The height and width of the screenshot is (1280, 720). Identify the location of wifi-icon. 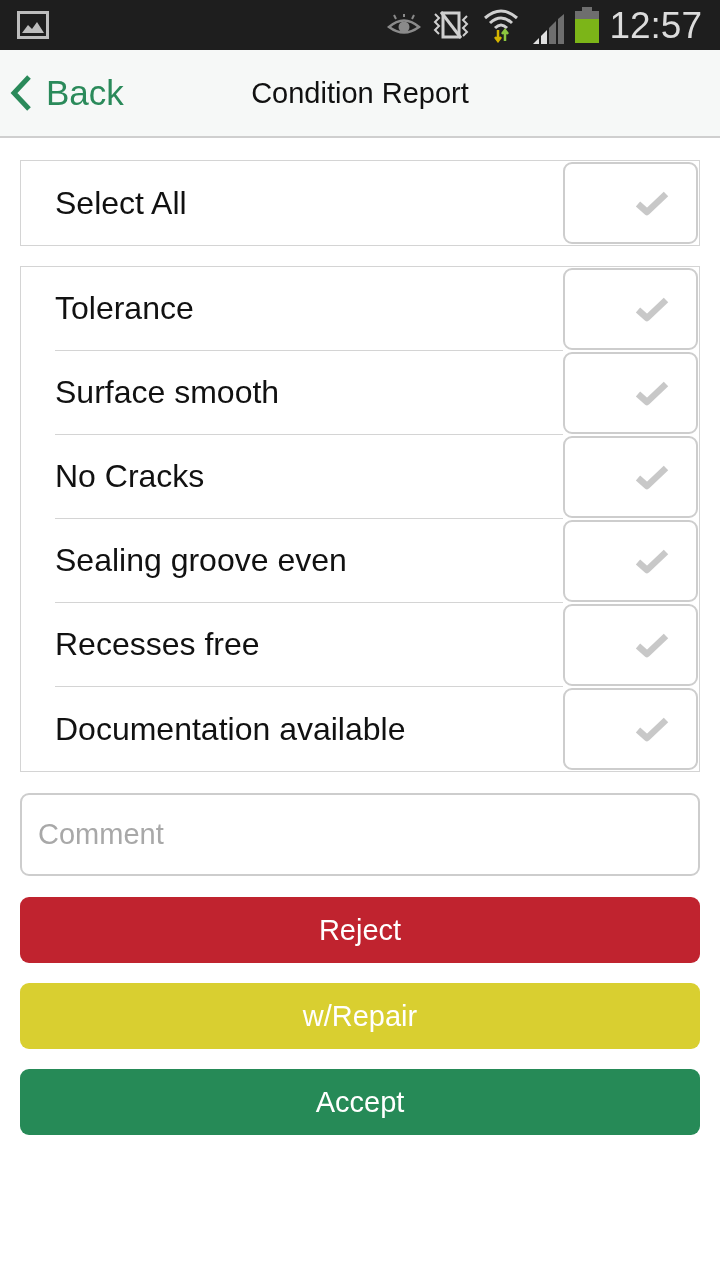
(501, 25).